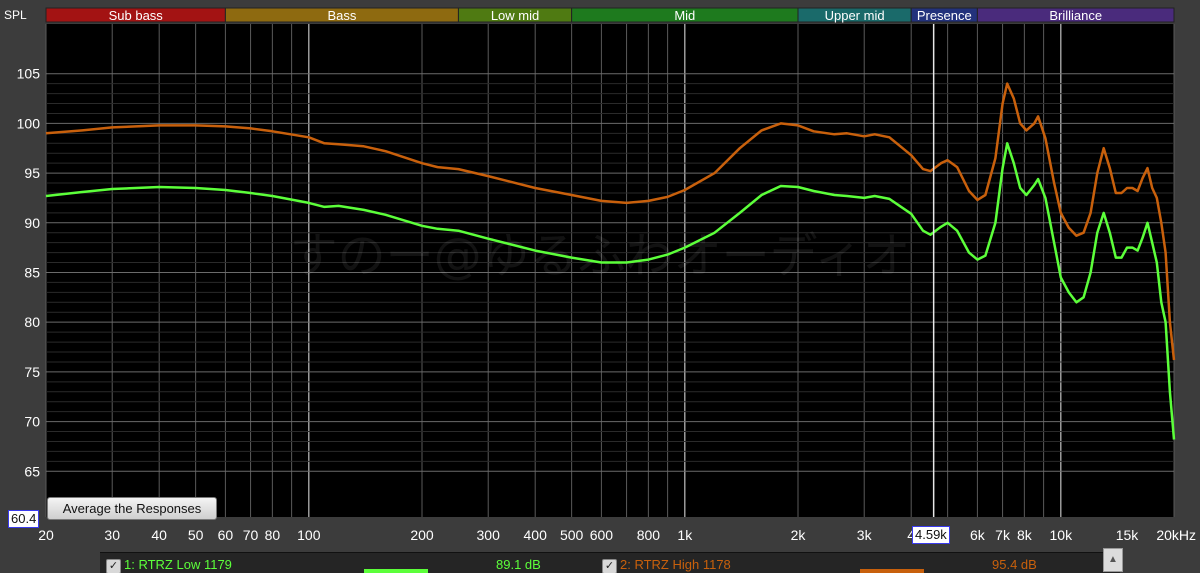  What do you see at coordinates (649, 535) in the screenshot?
I see `x-tick-label: 800` at bounding box center [649, 535].